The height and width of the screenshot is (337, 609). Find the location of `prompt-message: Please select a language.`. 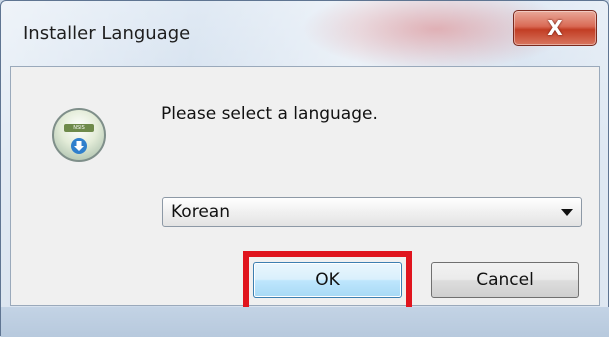

prompt-message: Please select a language. is located at coordinates (269, 114).